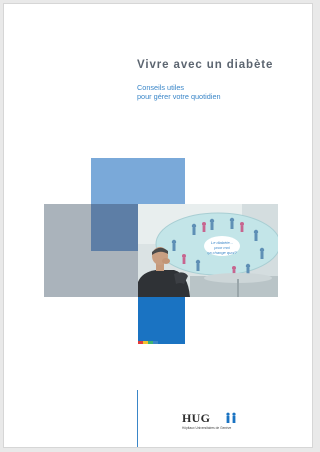  What do you see at coordinates (222, 252) in the screenshot?
I see `screen-caption-line-3: ça change quoi?` at bounding box center [222, 252].